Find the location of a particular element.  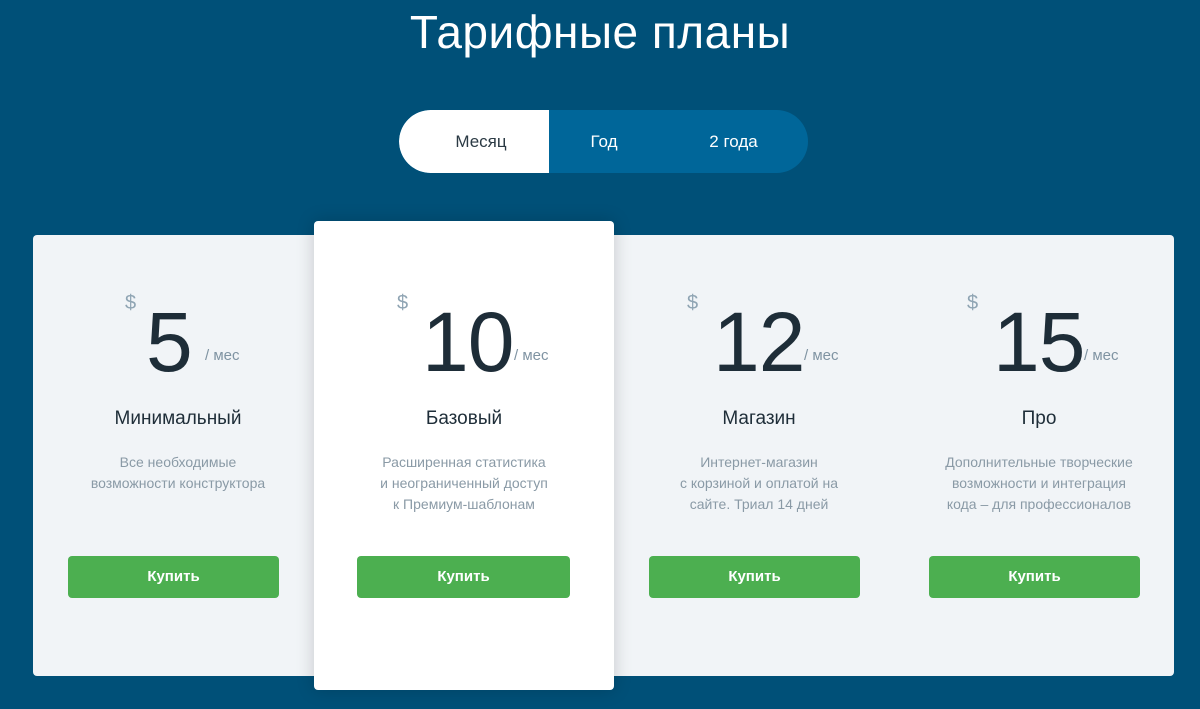

price-amount: 10 is located at coordinates (468, 342).